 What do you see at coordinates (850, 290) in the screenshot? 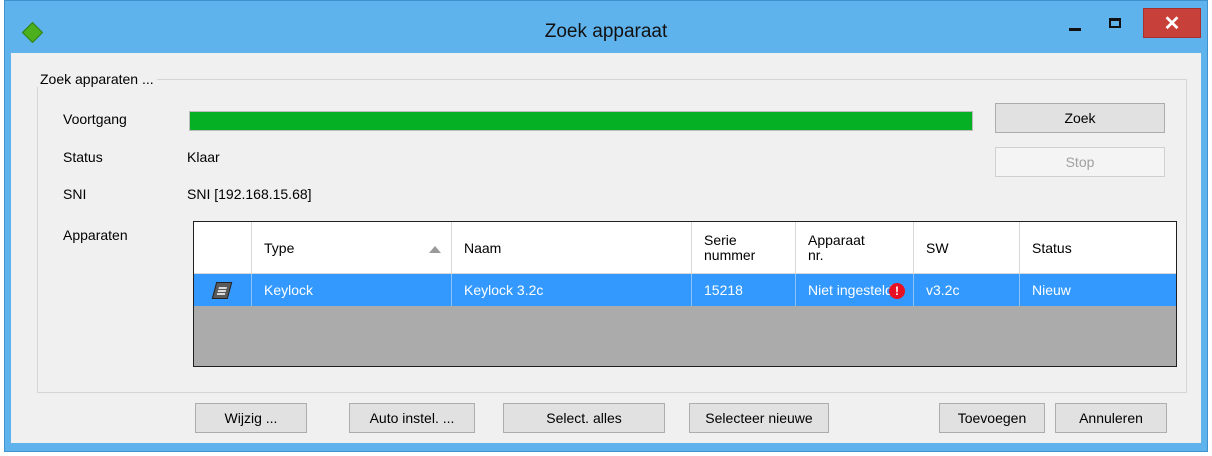
I see `row-device-nr-text: Niet ingesteld` at bounding box center [850, 290].